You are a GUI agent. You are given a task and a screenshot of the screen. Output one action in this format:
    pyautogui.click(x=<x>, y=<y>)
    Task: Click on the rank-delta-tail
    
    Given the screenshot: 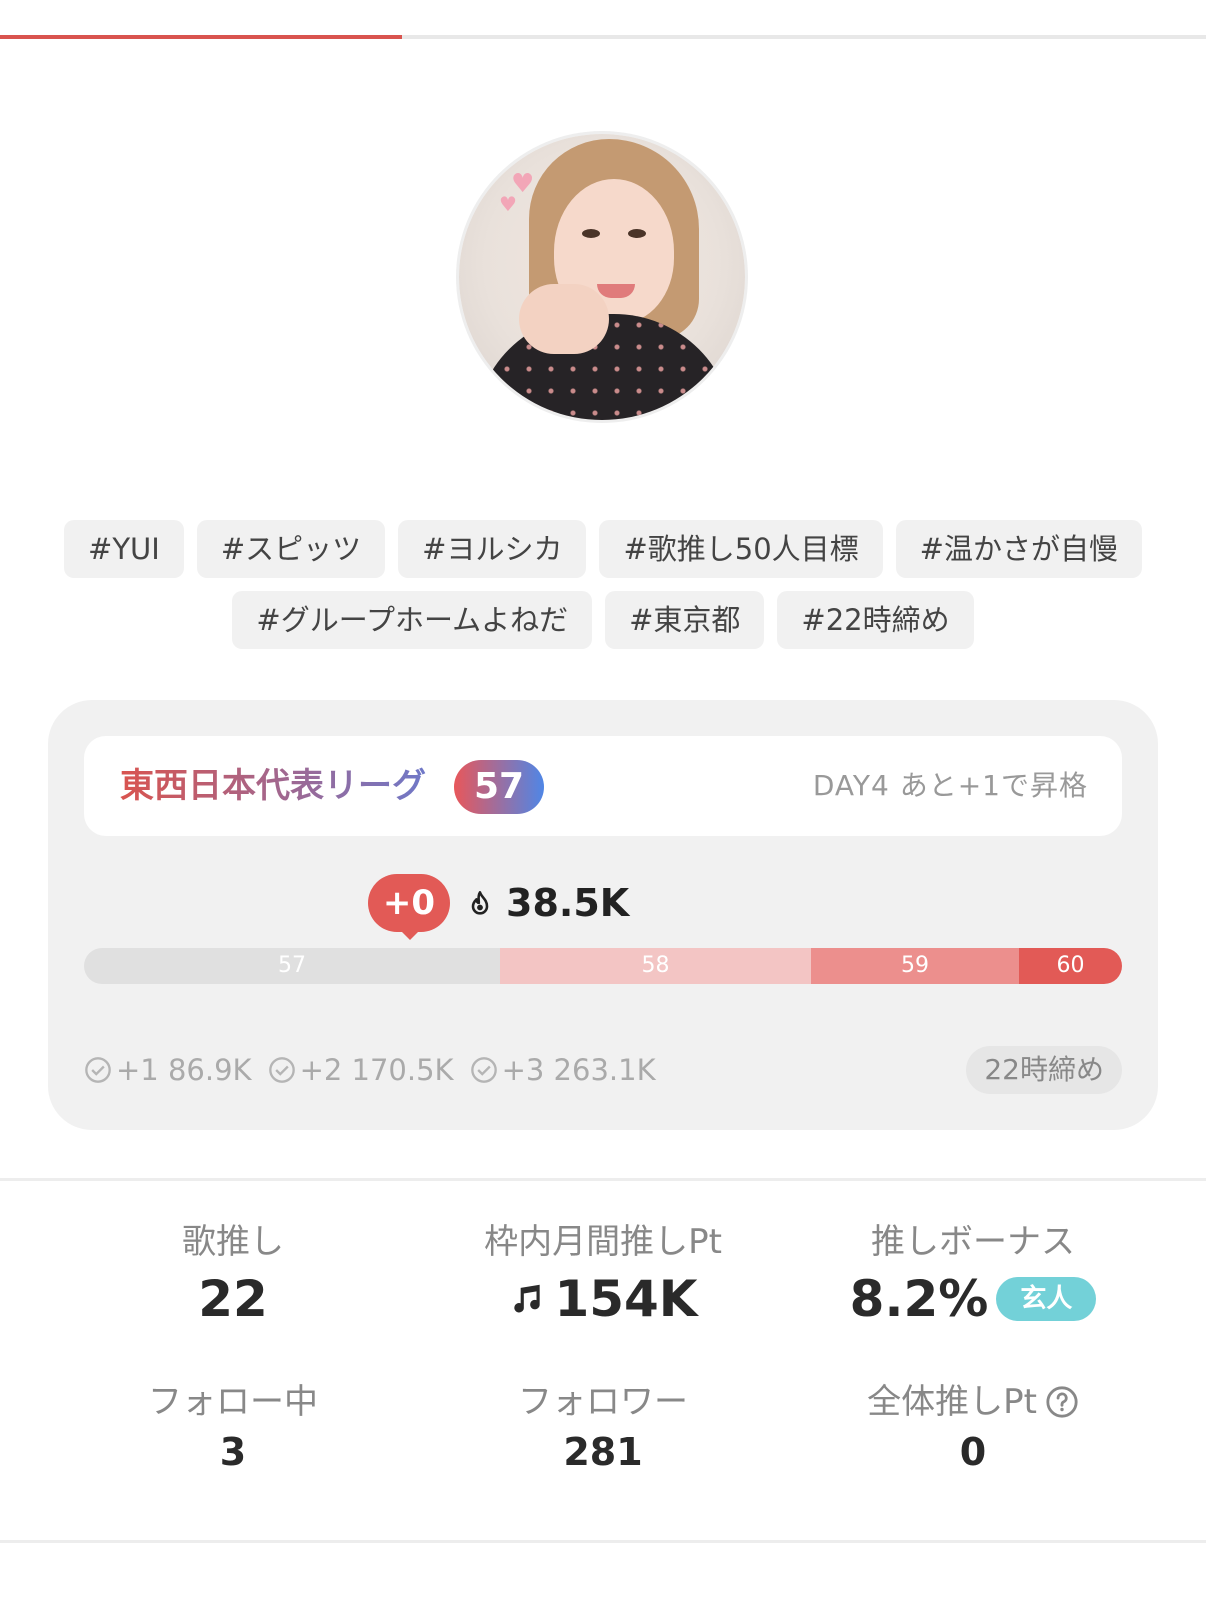 What is the action you would take?
    pyautogui.click(x=410, y=935)
    